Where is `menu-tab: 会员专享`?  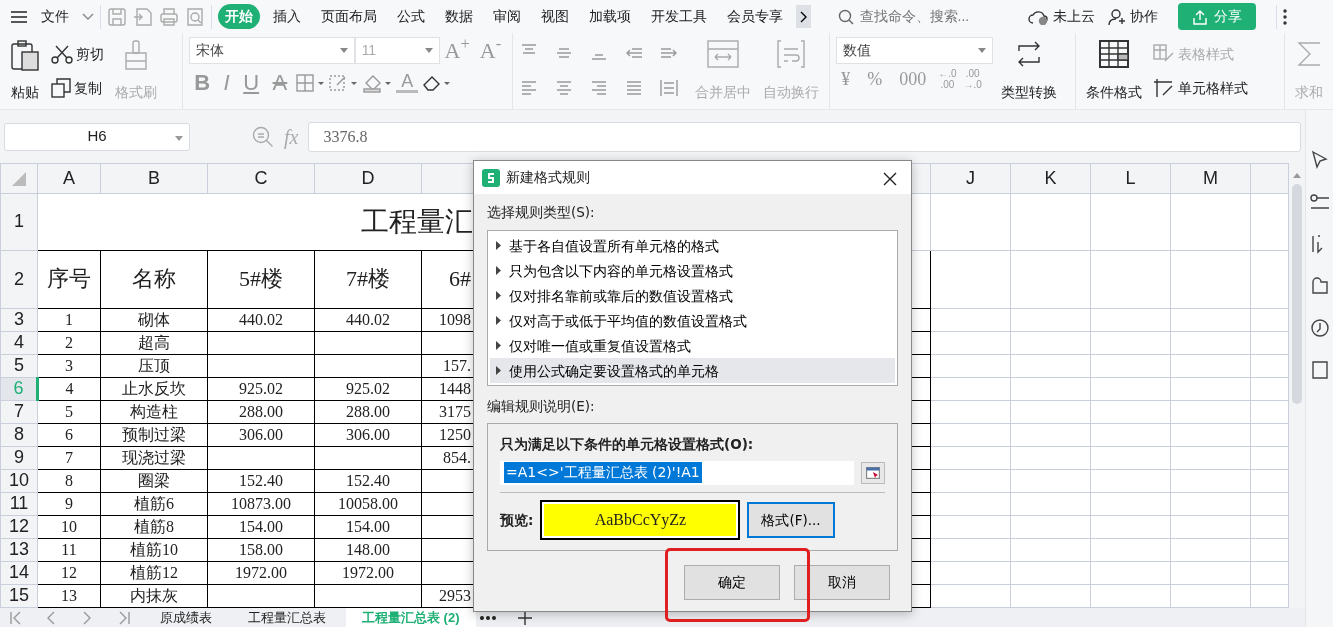
menu-tab: 会员专享 is located at coordinates (755, 16).